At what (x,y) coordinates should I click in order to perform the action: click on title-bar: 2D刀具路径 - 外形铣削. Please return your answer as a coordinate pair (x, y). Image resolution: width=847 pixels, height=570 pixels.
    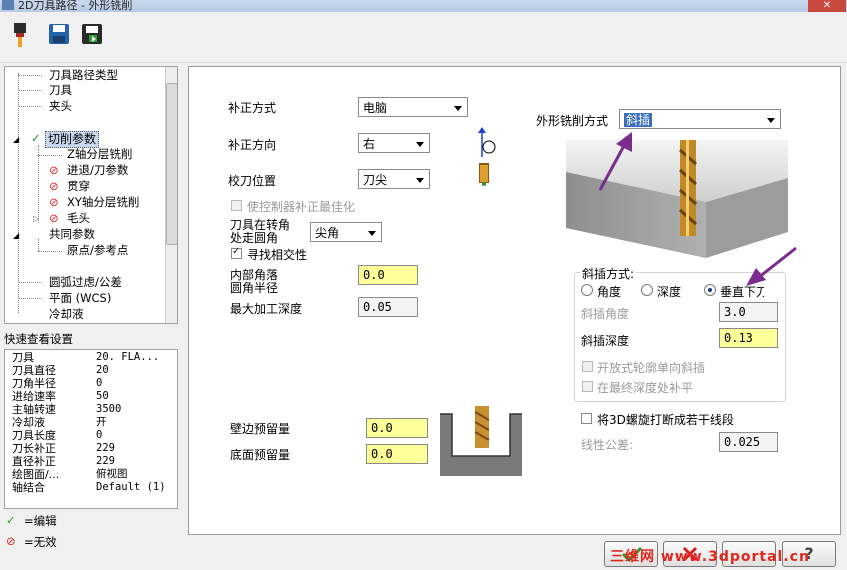
    Looking at the image, I should click on (423, 6).